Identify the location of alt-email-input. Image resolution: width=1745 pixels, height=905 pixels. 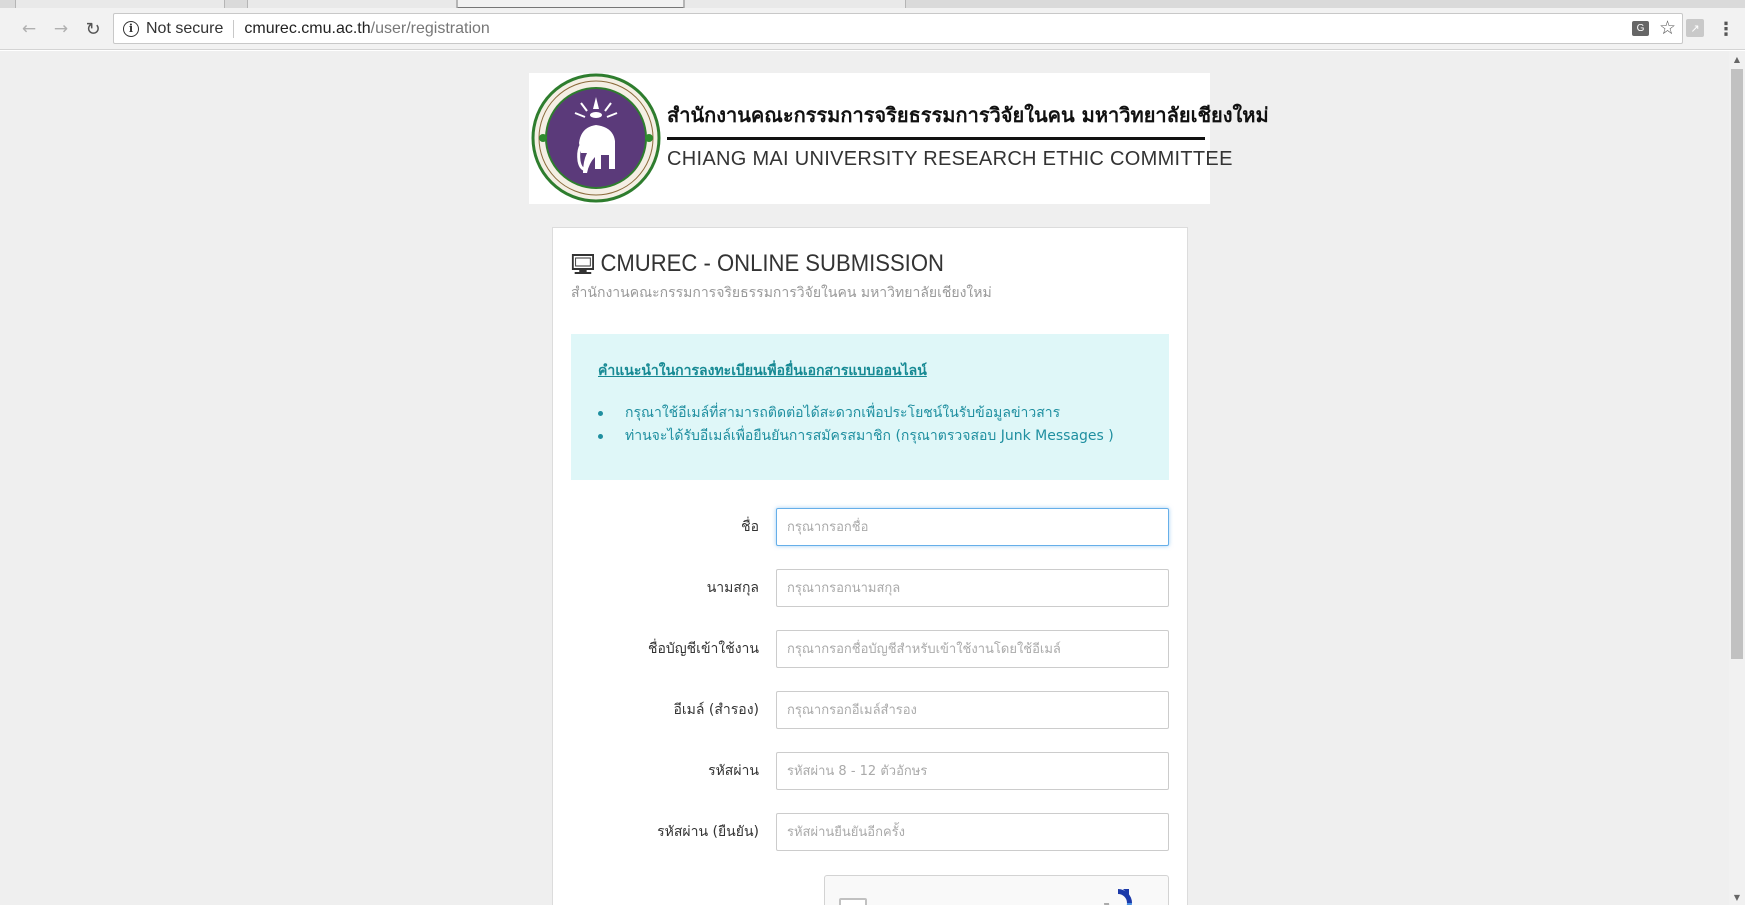
(972, 710).